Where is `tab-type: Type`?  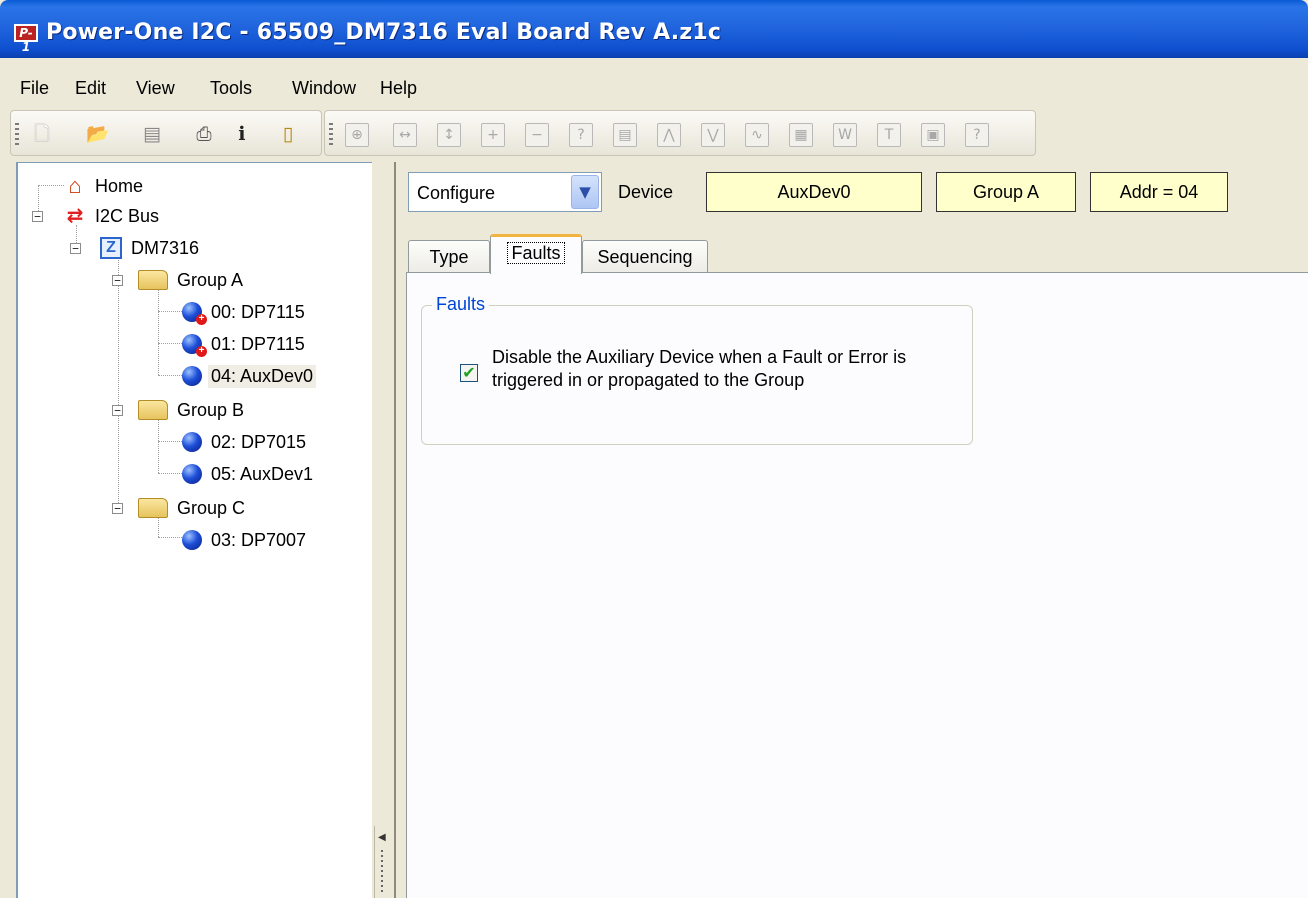 tab-type: Type is located at coordinates (449, 257).